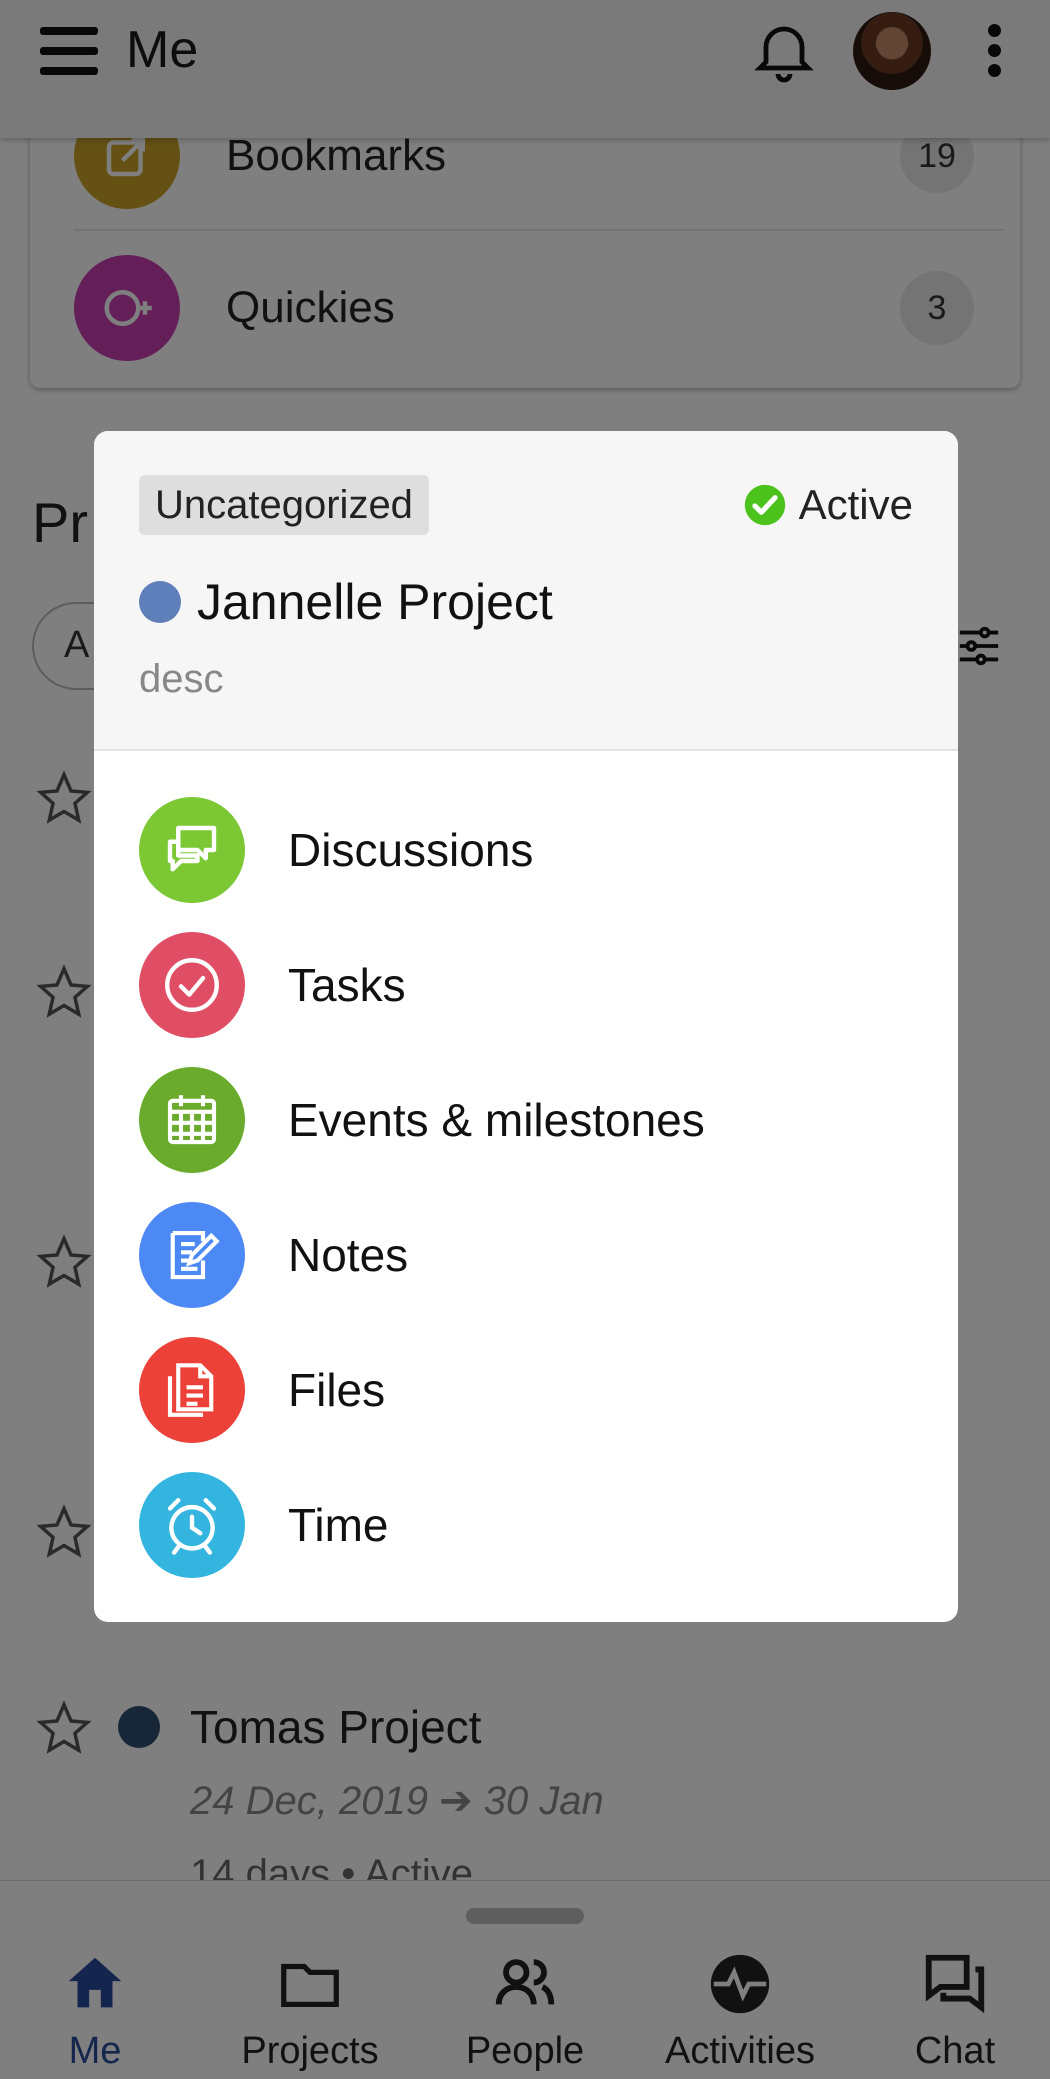 Image resolution: width=1050 pixels, height=2079 pixels. I want to click on menu-item-label: Events & milestones, so click(496, 1120).